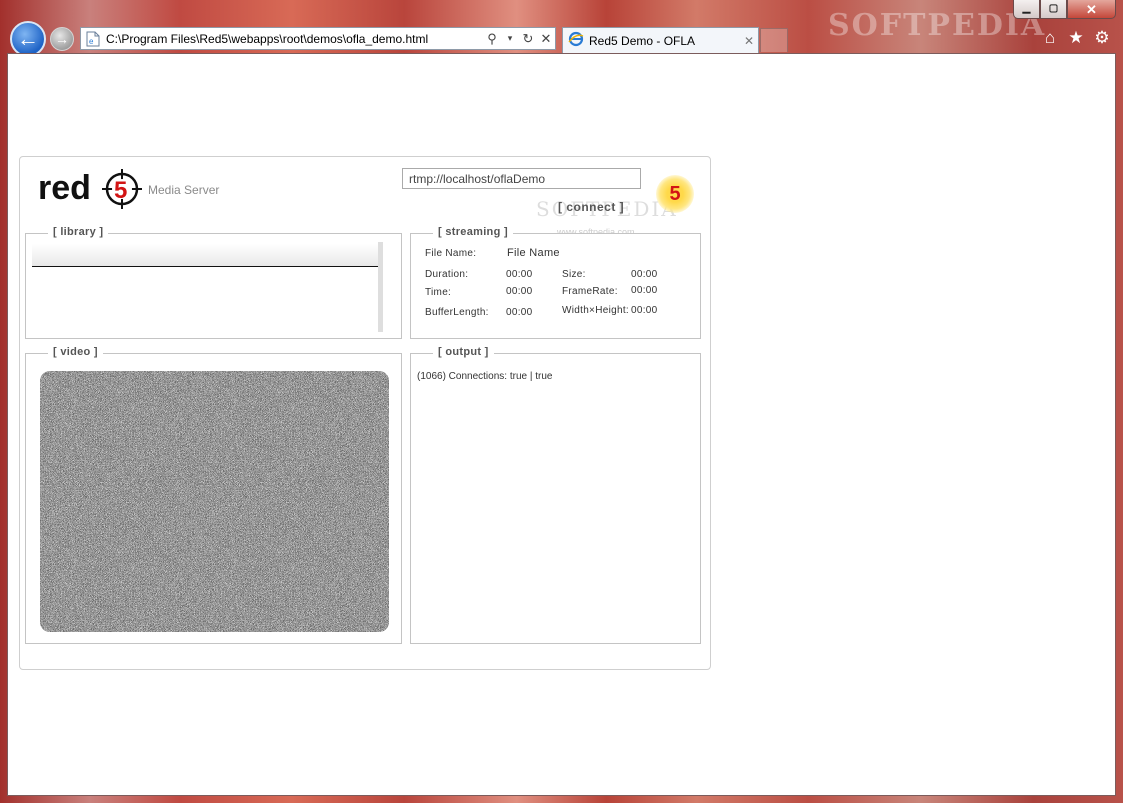 The height and width of the screenshot is (803, 1123). Describe the element at coordinates (519, 274) in the screenshot. I see `duration-value: 00:00` at that location.